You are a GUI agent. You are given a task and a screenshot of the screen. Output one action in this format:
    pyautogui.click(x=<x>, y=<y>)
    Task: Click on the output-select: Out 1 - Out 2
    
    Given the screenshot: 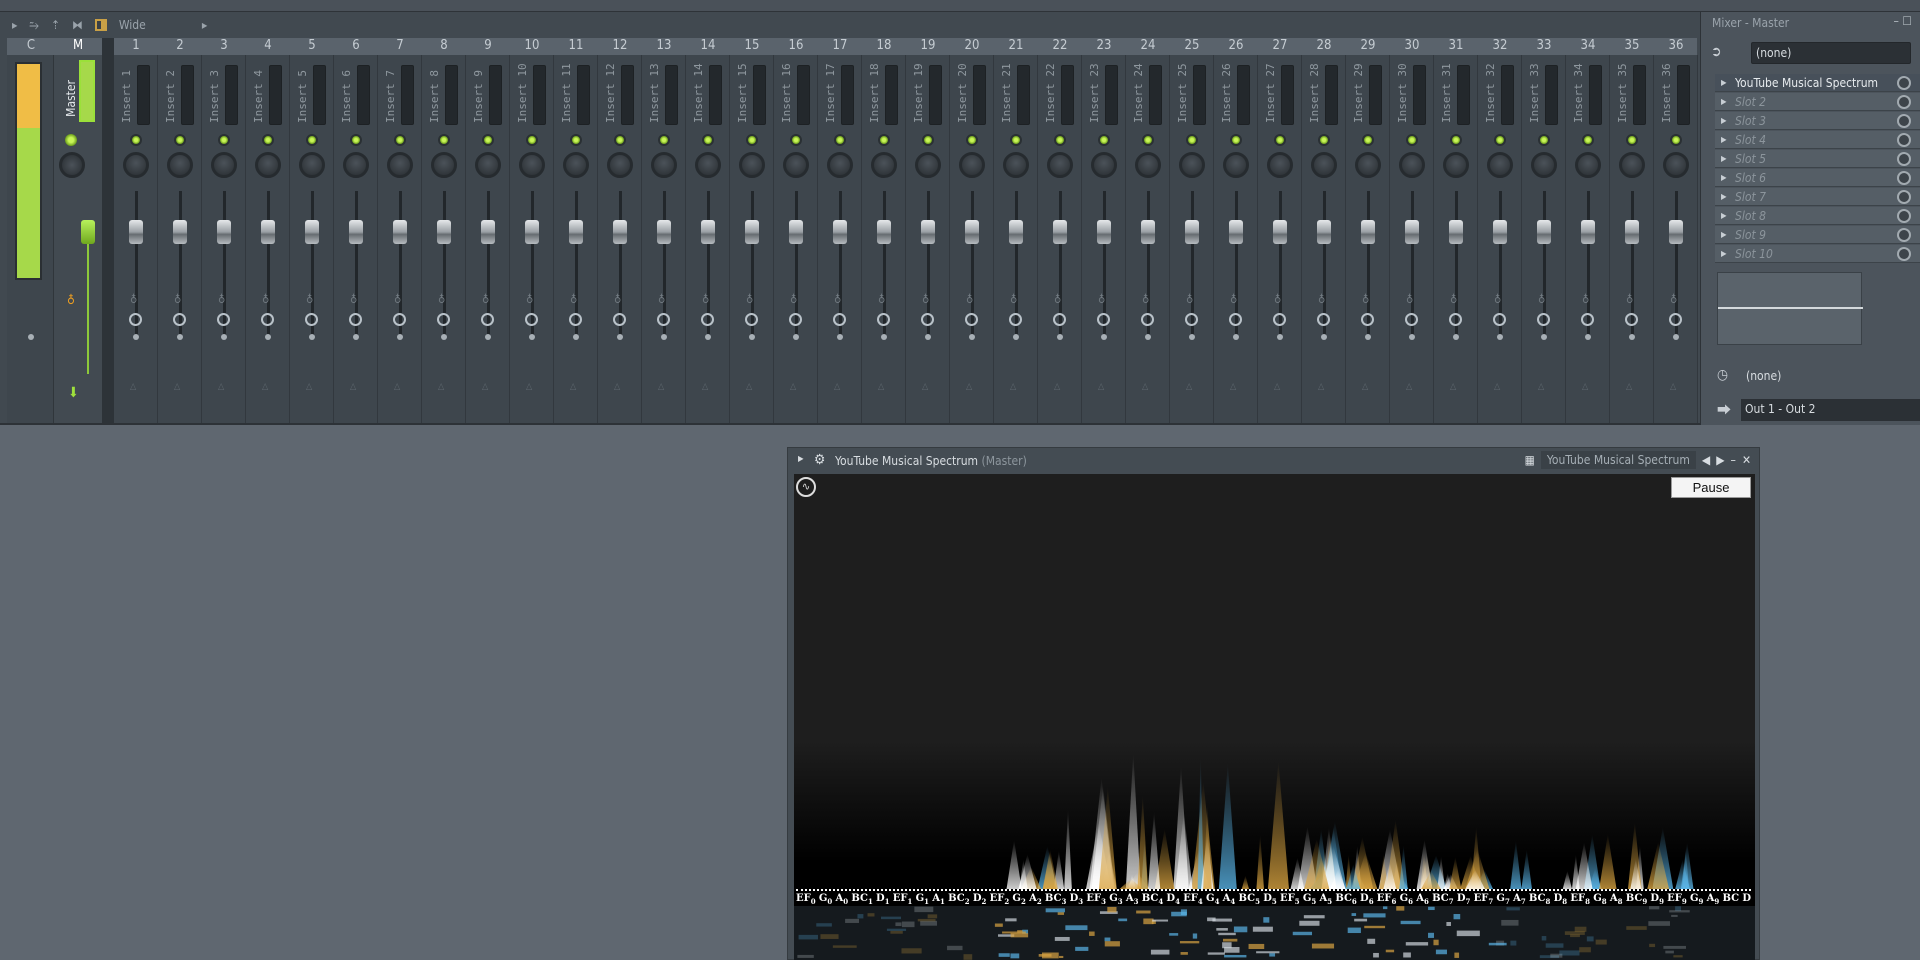 What is the action you would take?
    pyautogui.click(x=1830, y=410)
    